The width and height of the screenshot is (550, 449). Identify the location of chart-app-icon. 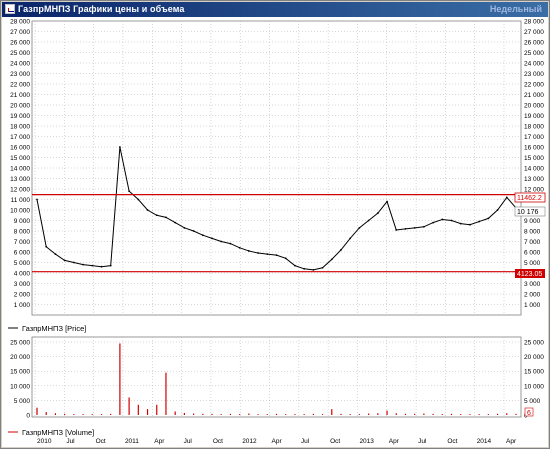
(10, 9).